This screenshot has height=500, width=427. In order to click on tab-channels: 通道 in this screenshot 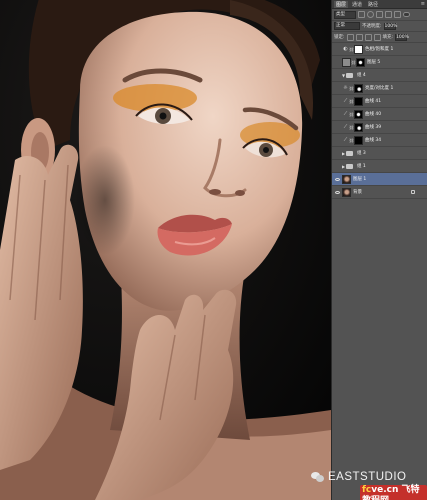, I will do `click(357, 4)`.